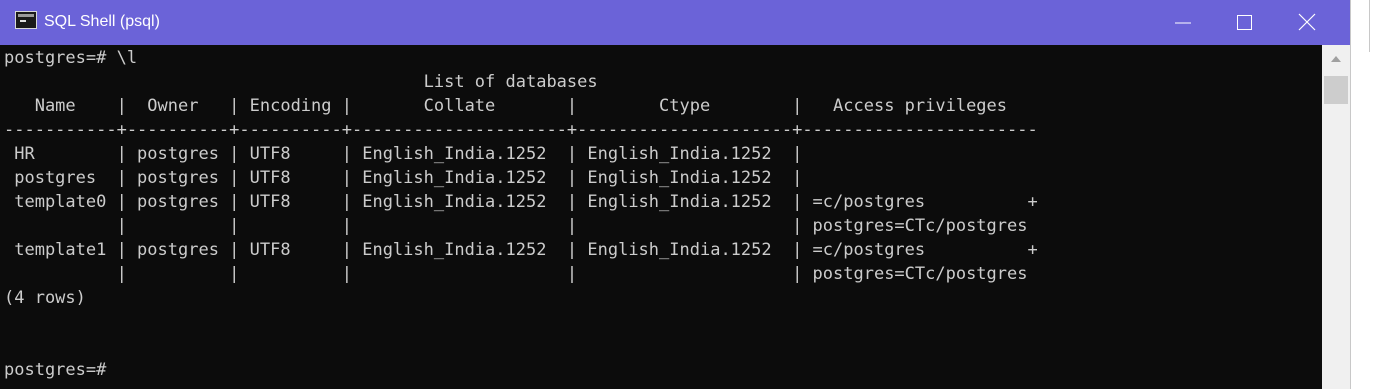 The width and height of the screenshot is (1373, 389). Describe the element at coordinates (675, 22) in the screenshot. I see `title-bar: SQL Shell (psql)` at that location.